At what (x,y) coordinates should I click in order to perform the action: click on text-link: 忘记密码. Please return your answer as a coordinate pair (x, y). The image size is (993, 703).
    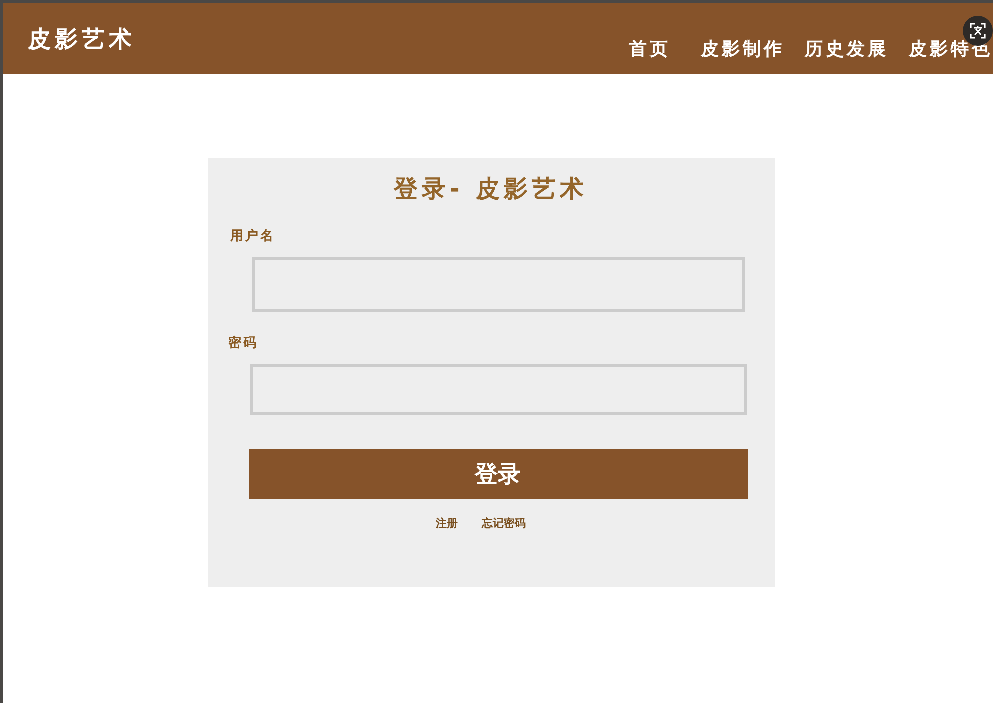
    Looking at the image, I should click on (504, 523).